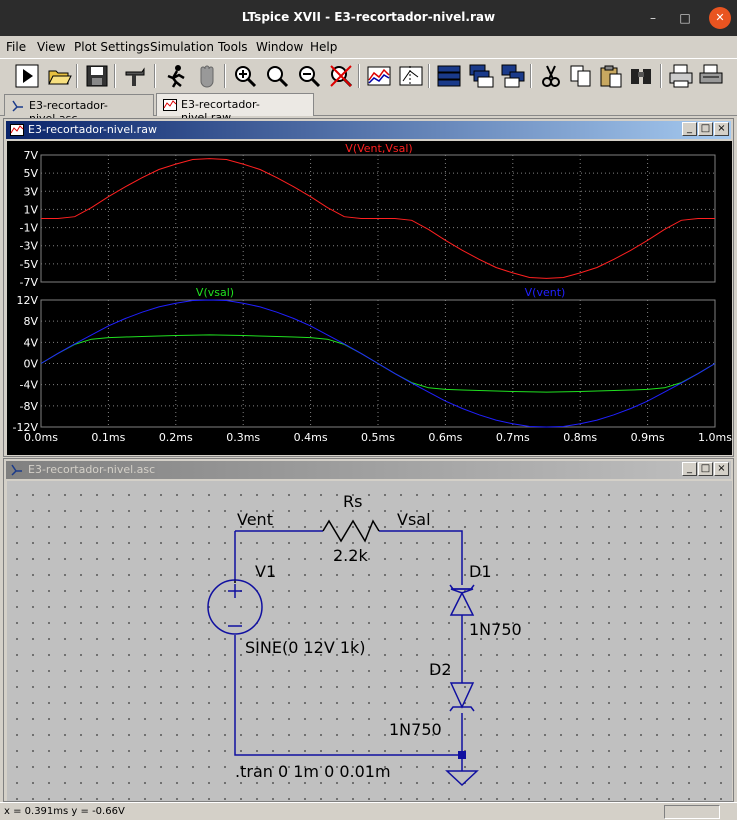 This screenshot has width=737, height=820. Describe the element at coordinates (368, 130) in the screenshot. I see `waveform-window-titlebar: E3-recortador-nivel.raw _ □ ×` at that location.